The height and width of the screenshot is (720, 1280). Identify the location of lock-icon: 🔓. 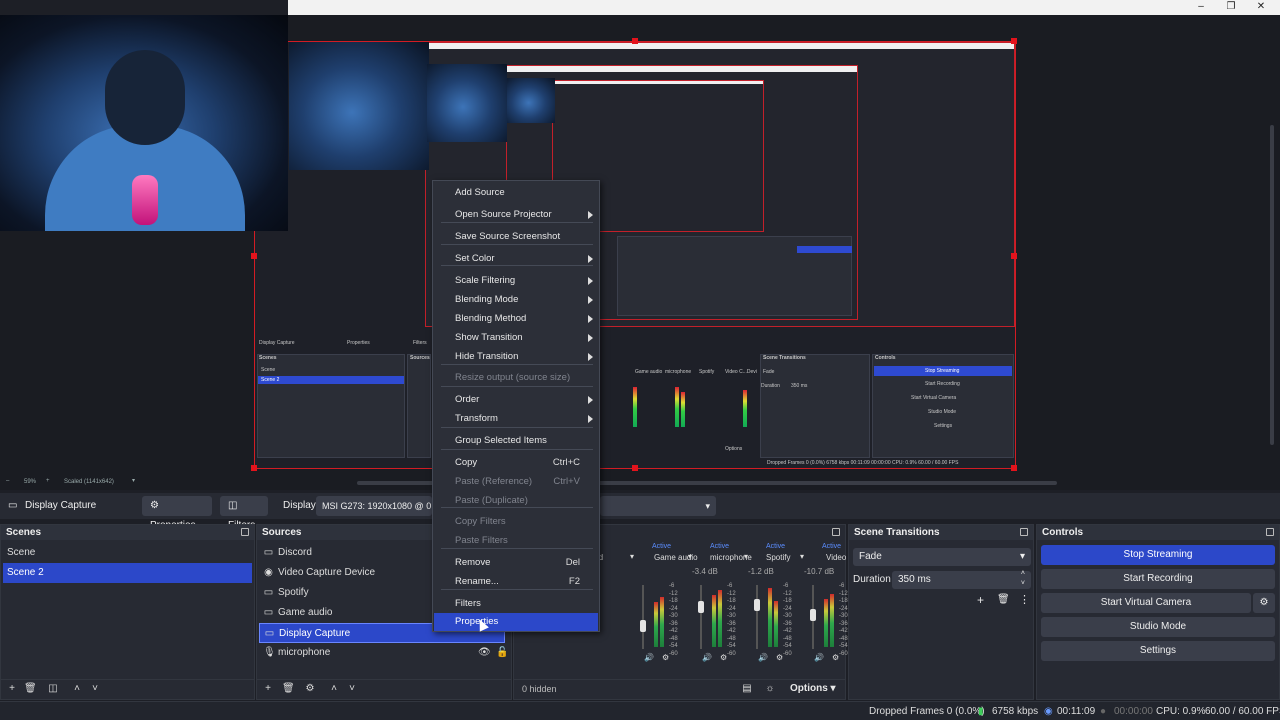
(502, 653).